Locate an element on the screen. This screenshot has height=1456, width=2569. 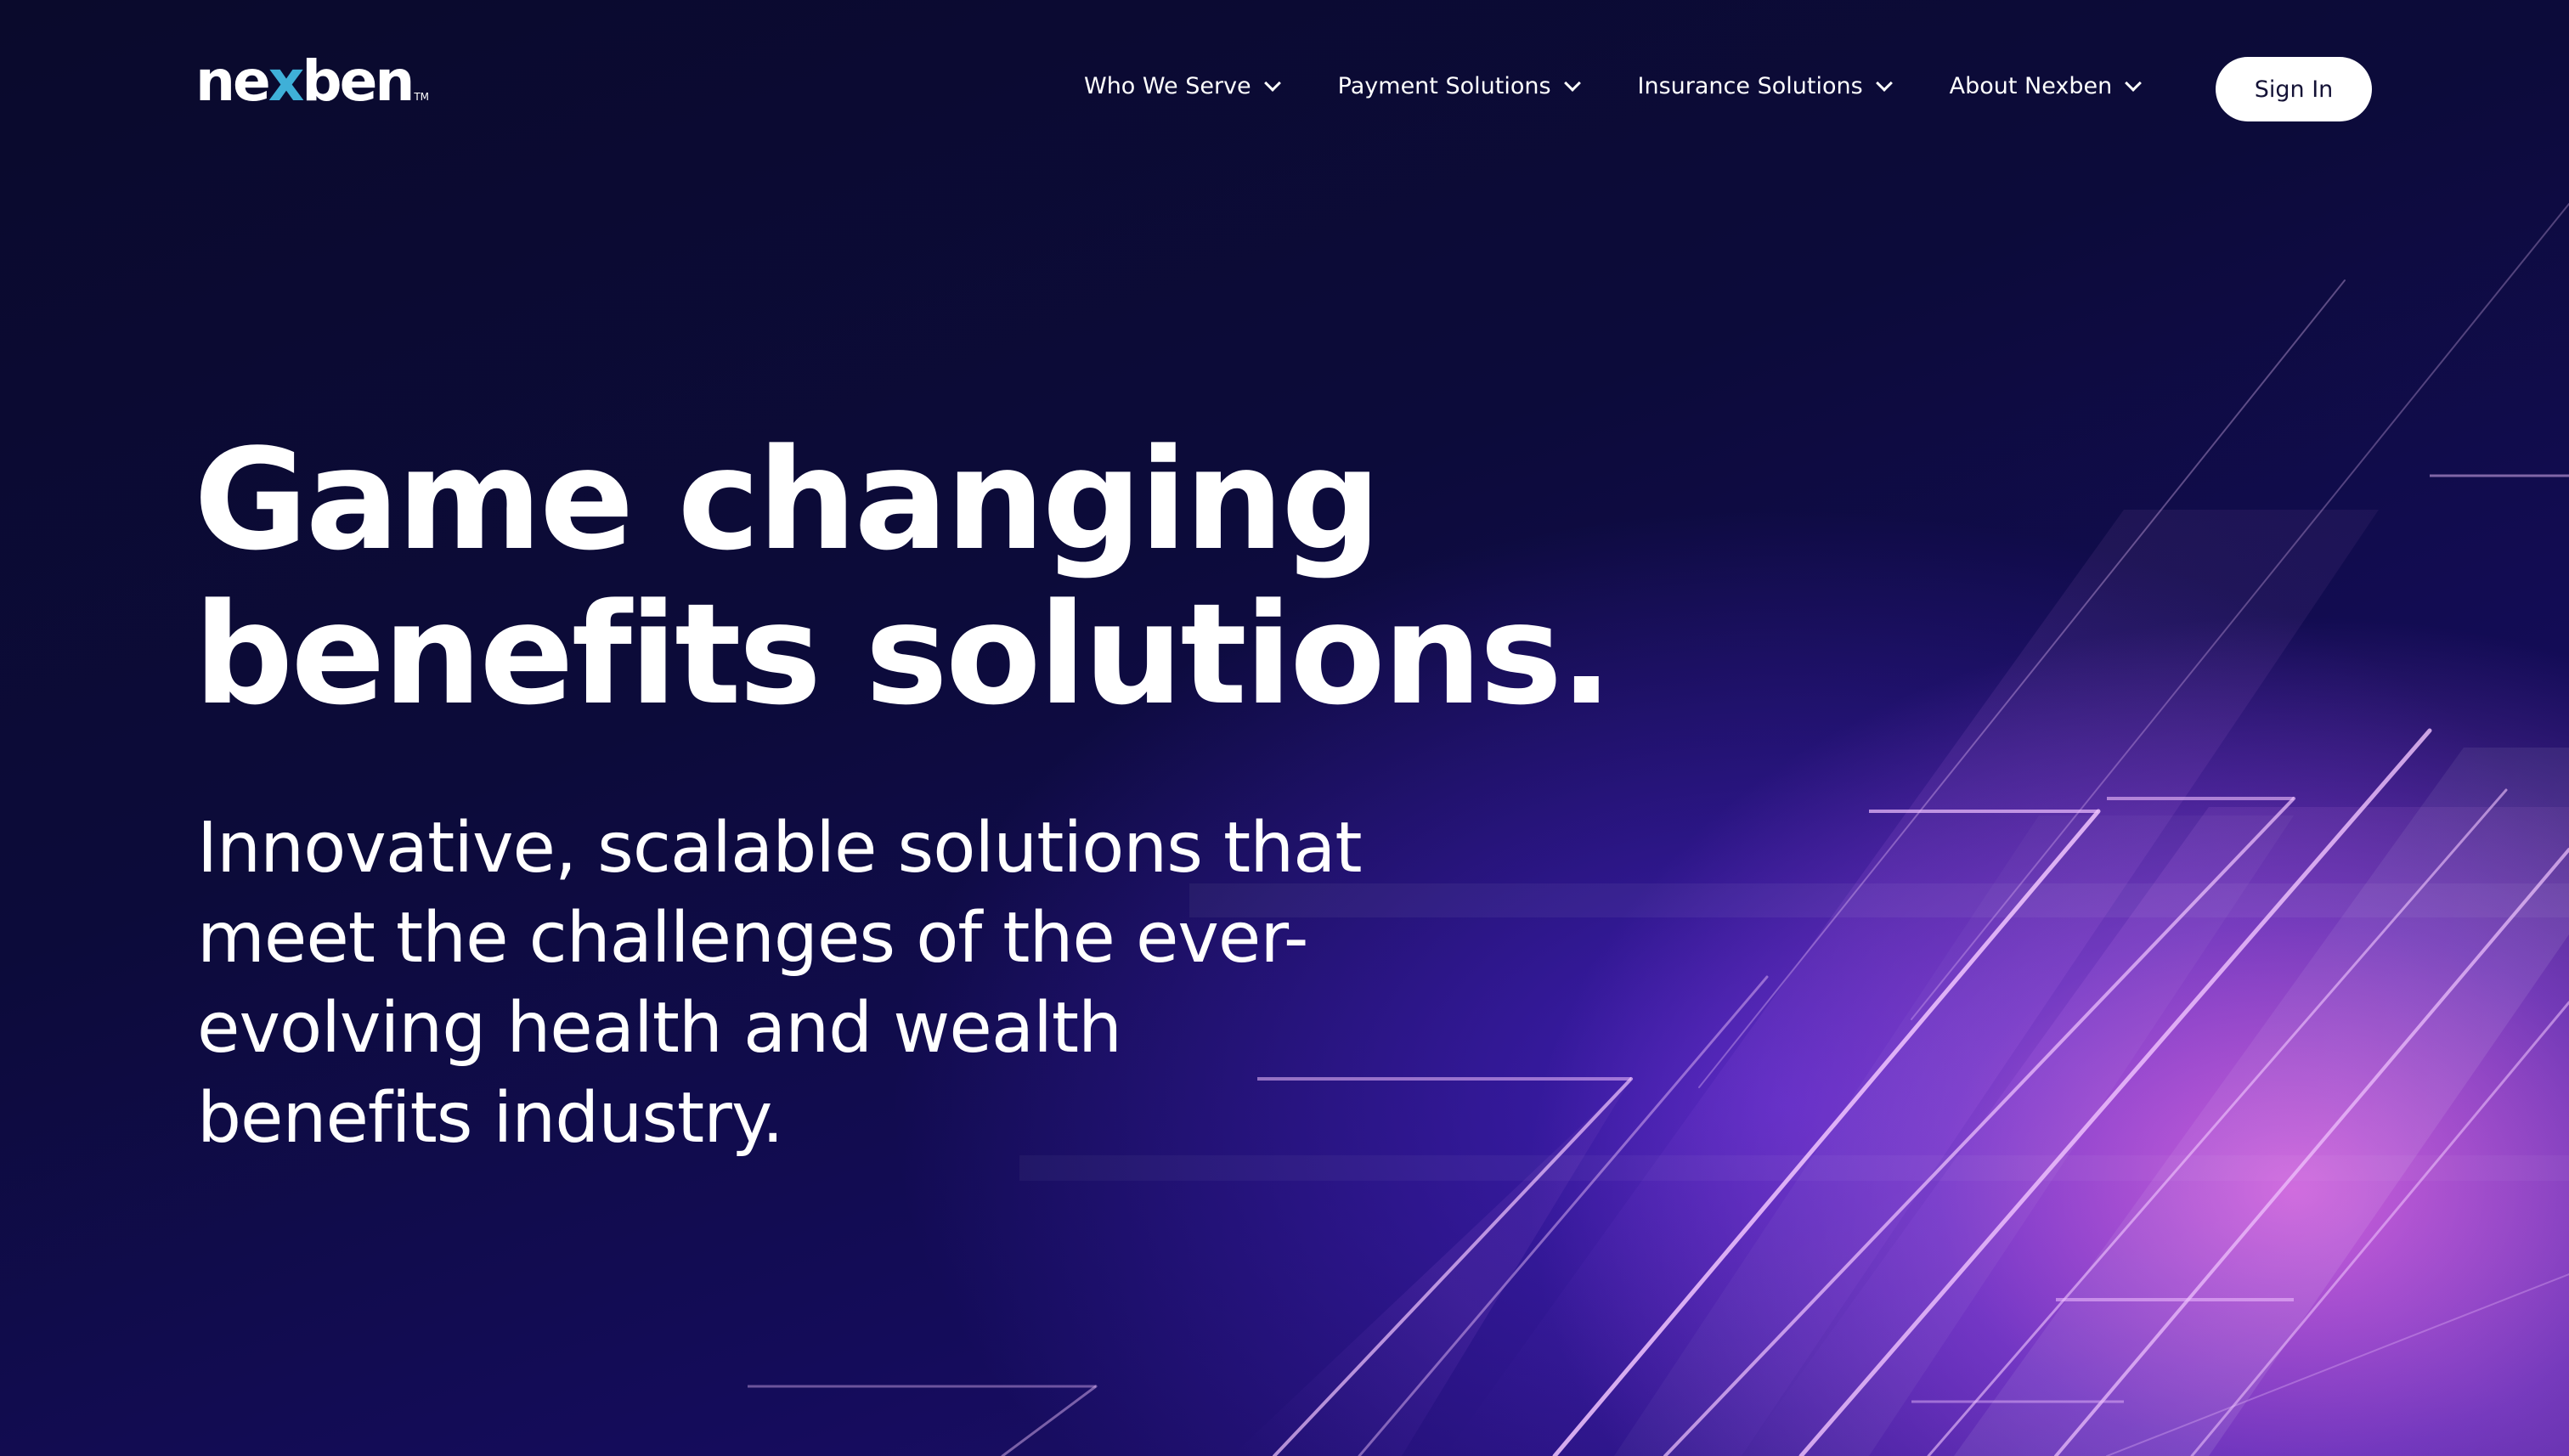
nav-item-label: Payment Solutions is located at coordinates (1444, 86).